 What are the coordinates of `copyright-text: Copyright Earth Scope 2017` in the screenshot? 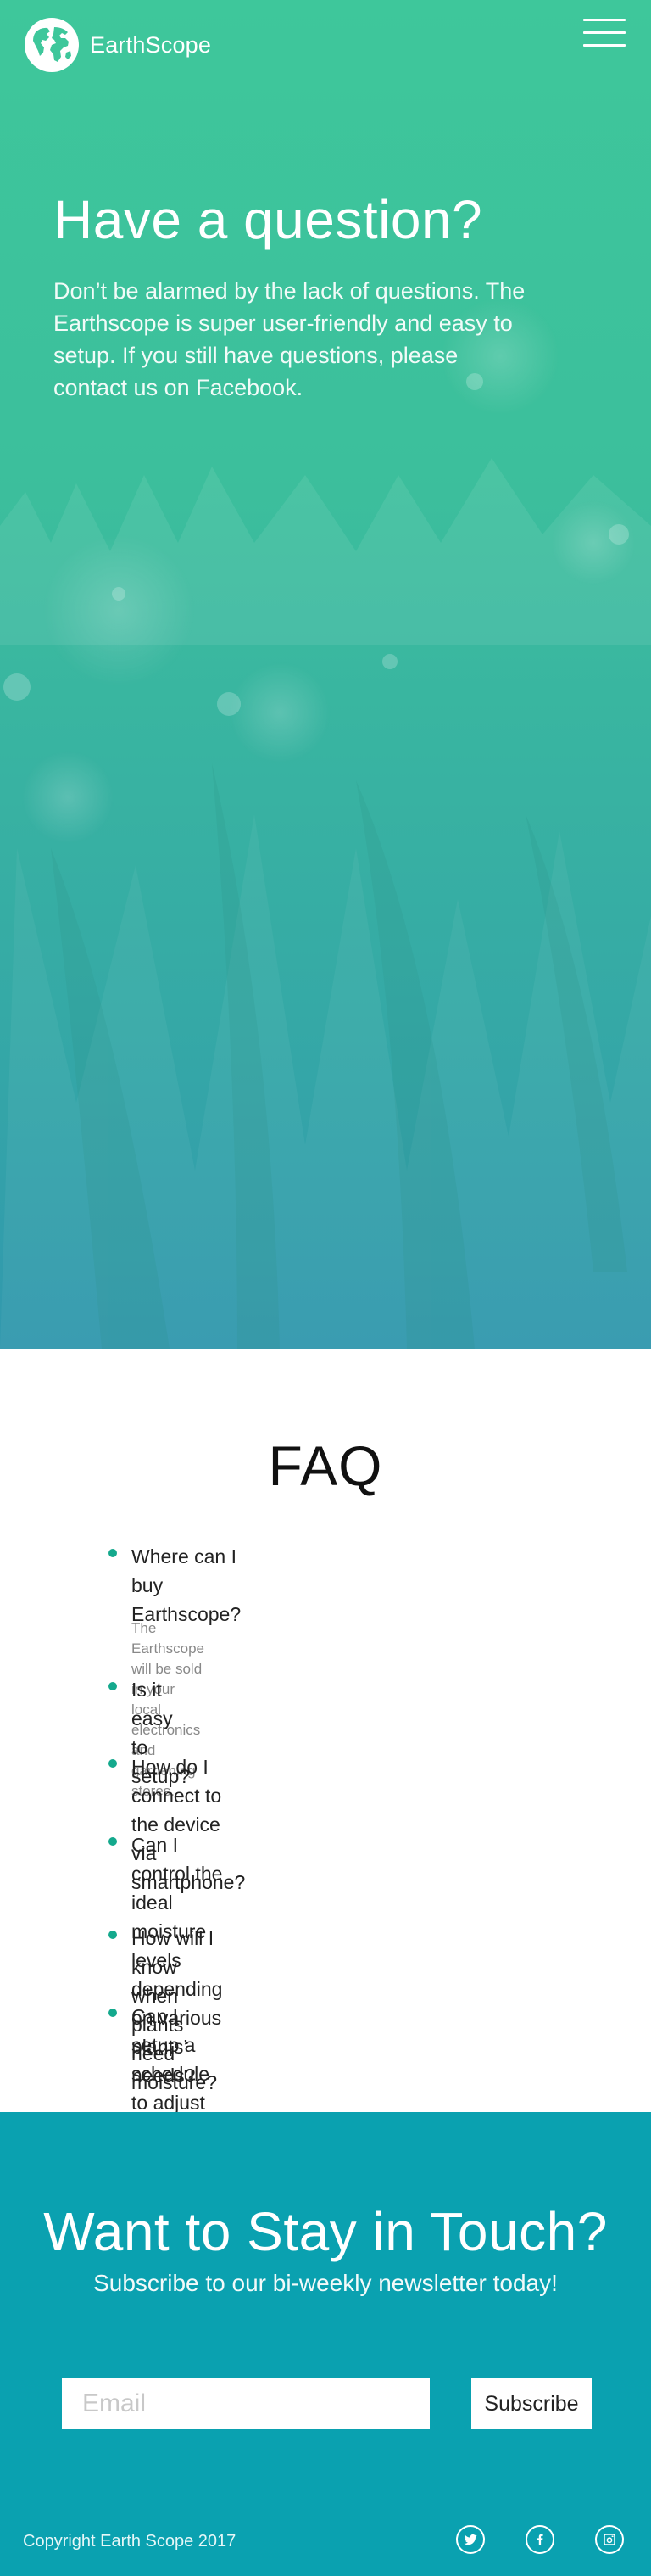 It's located at (129, 2541).